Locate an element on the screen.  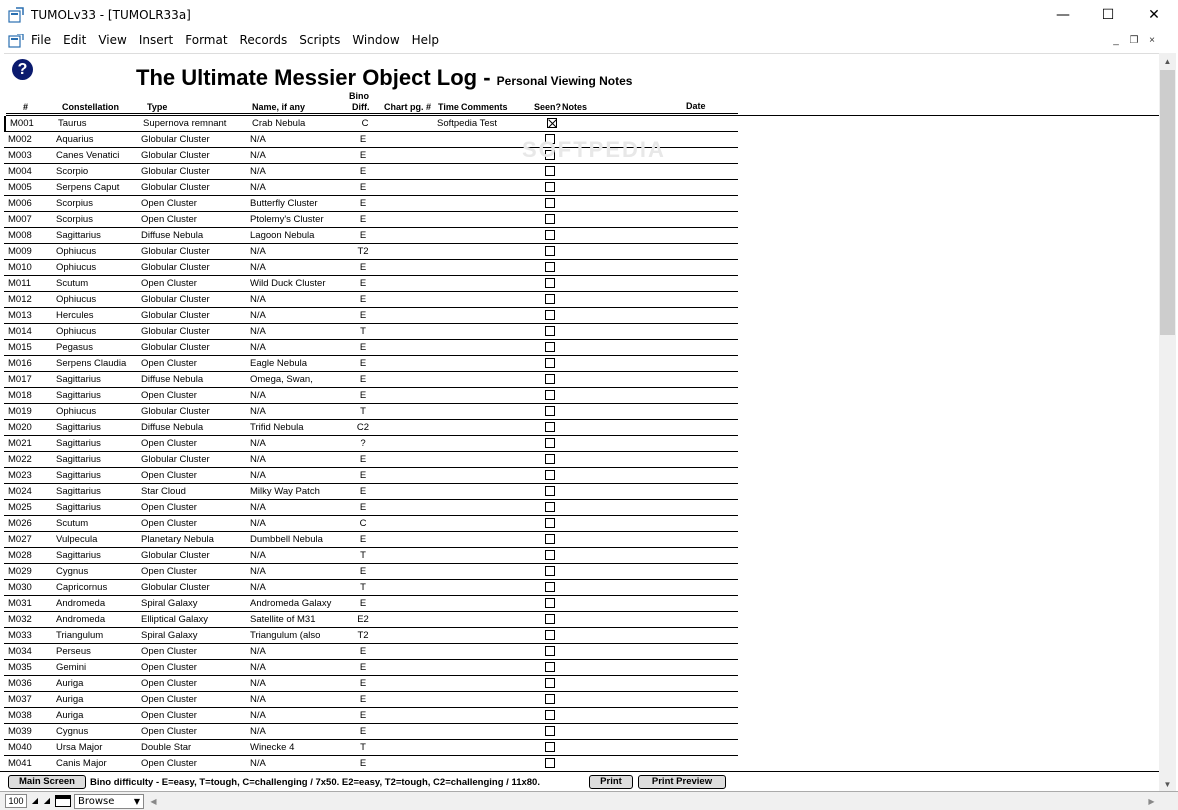
cell-object-id: M016 is located at coordinates (20, 363).